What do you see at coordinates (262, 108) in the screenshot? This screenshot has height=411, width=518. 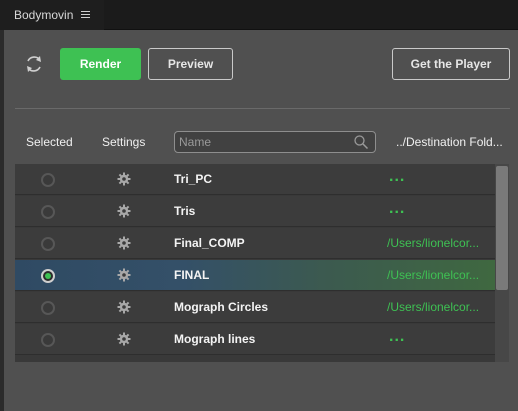 I see `divider` at bounding box center [262, 108].